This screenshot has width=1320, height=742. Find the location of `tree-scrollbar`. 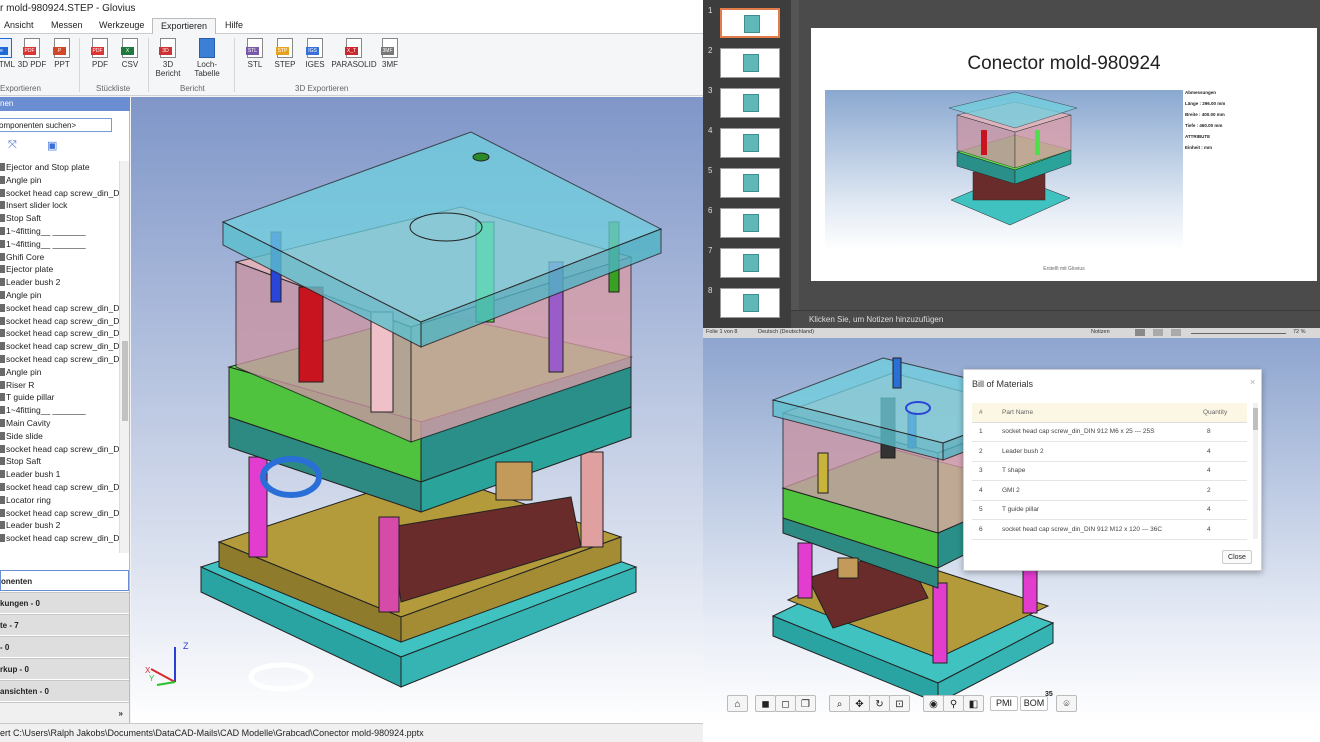

tree-scrollbar is located at coordinates (124, 357).